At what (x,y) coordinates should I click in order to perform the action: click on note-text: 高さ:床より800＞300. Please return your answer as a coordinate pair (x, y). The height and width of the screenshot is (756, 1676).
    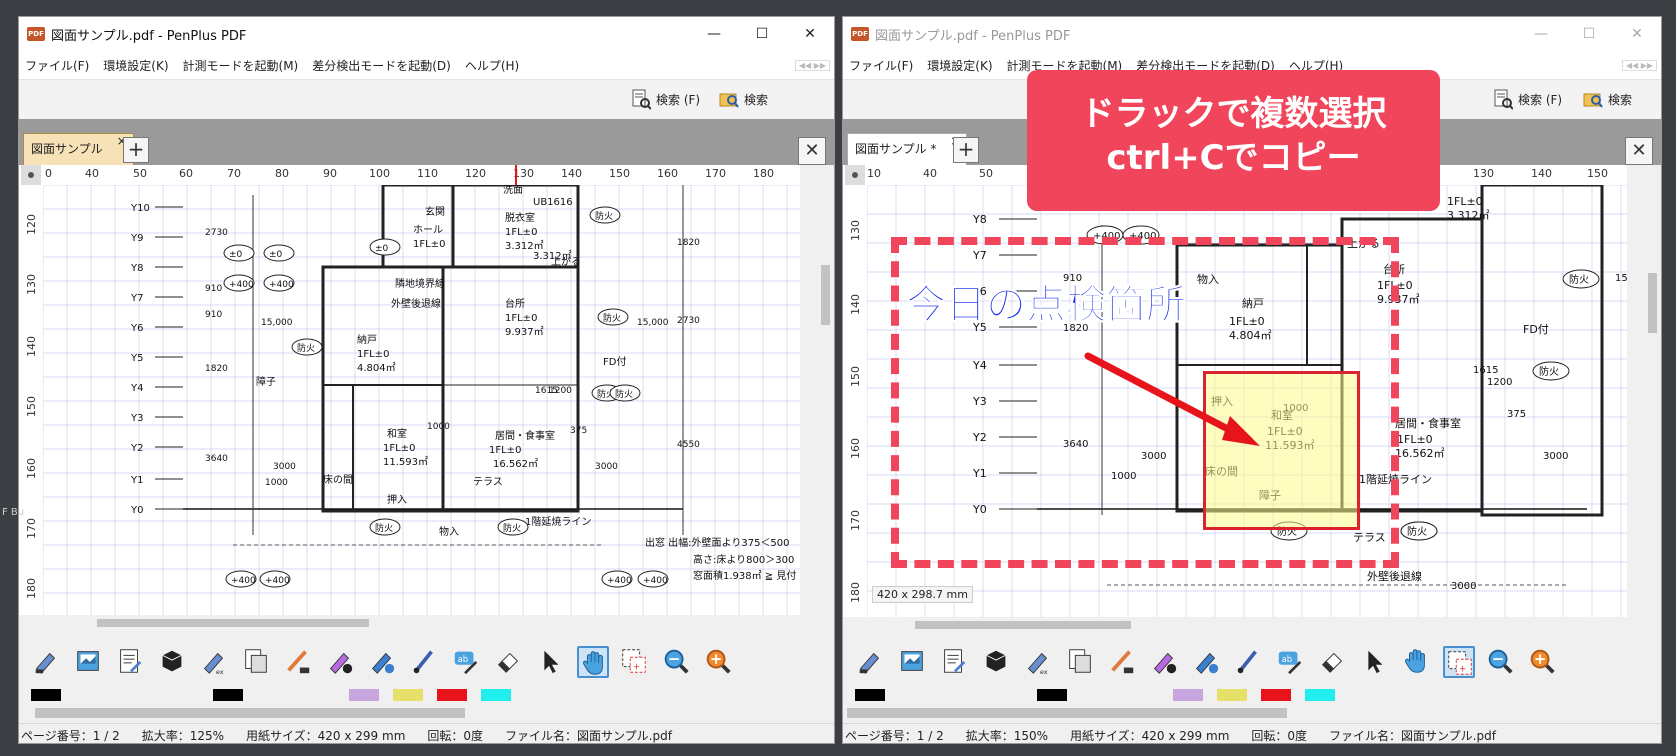
    Looking at the image, I should click on (743, 559).